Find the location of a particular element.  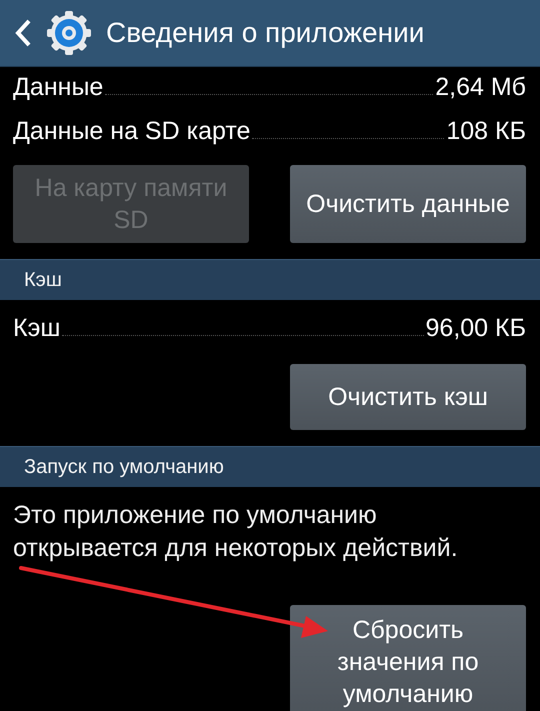

section-header: Запуск по умолчанию is located at coordinates (270, 466).